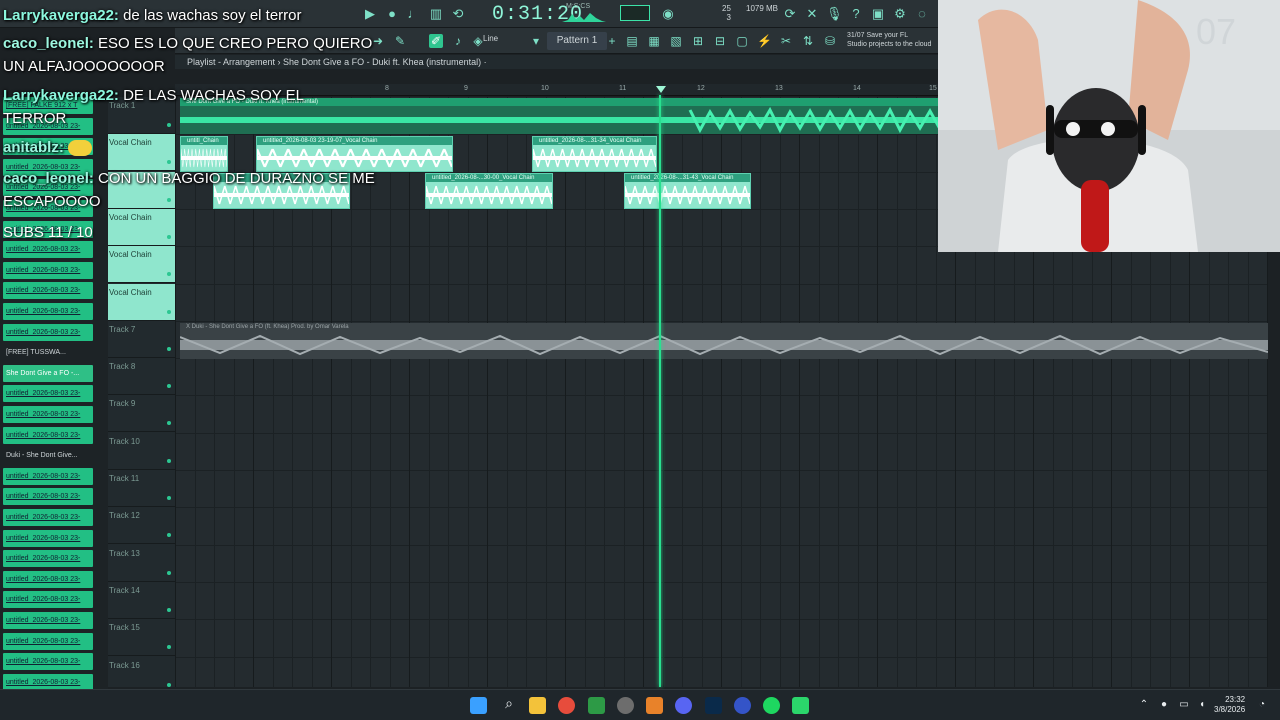 Image resolution: width=1280 pixels, height=720 pixels. What do you see at coordinates (141, 339) in the screenshot?
I see `track-header: Track 7` at bounding box center [141, 339].